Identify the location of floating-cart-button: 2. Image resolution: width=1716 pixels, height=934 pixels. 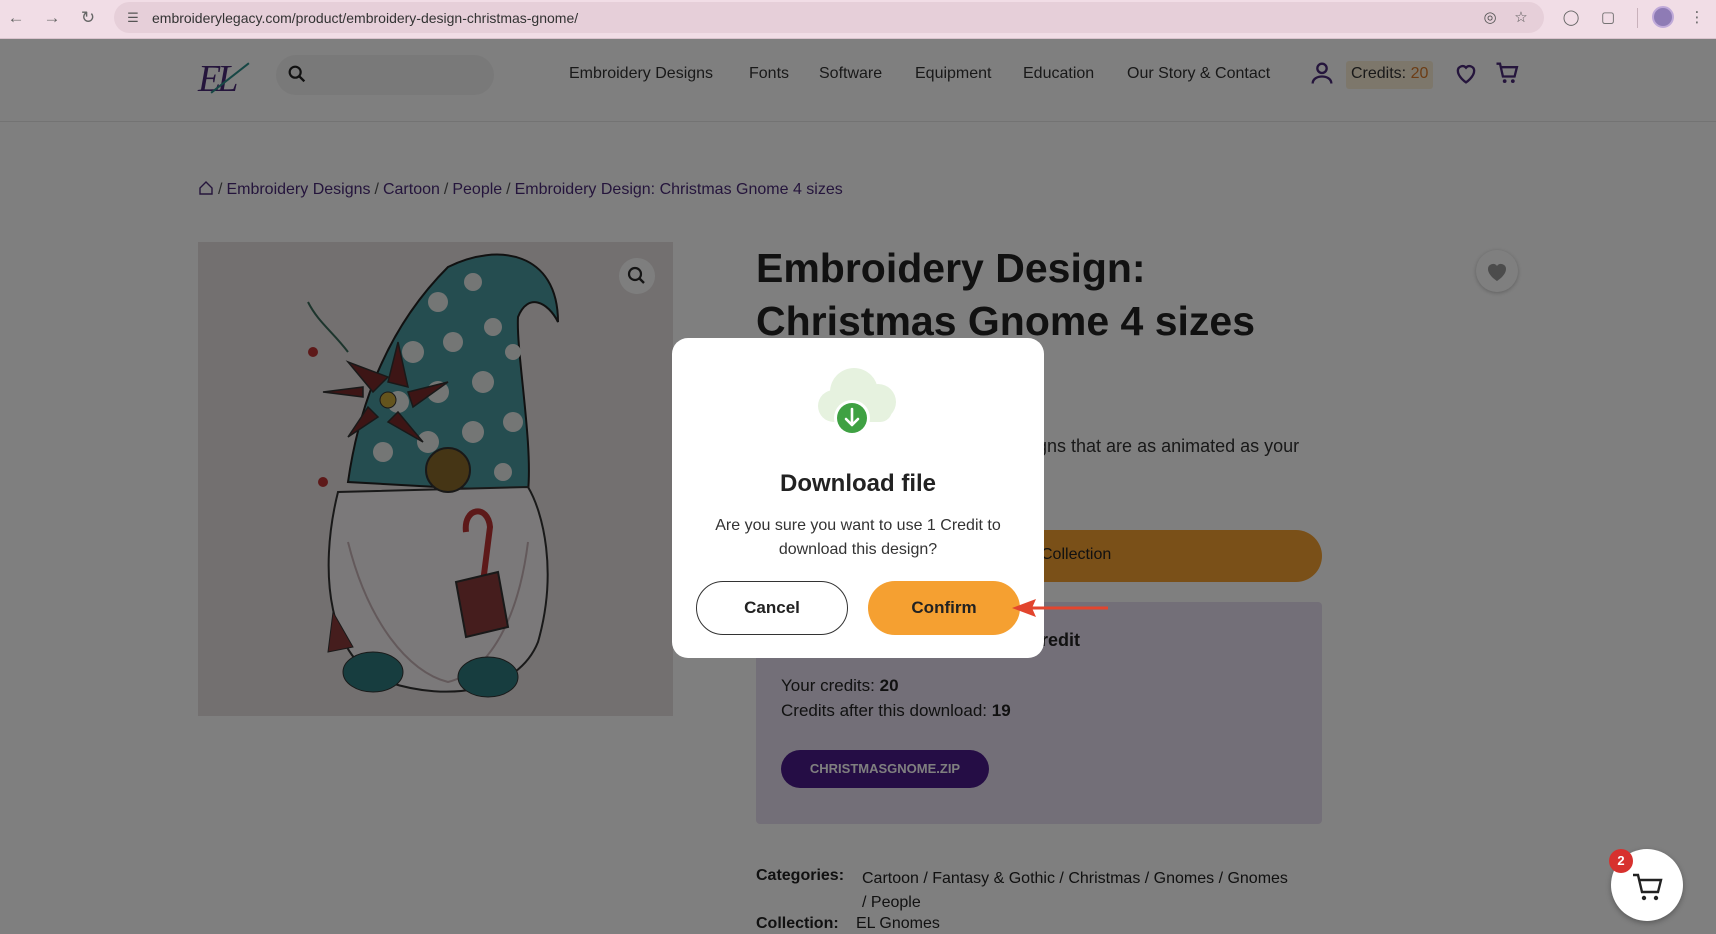
(1646, 885).